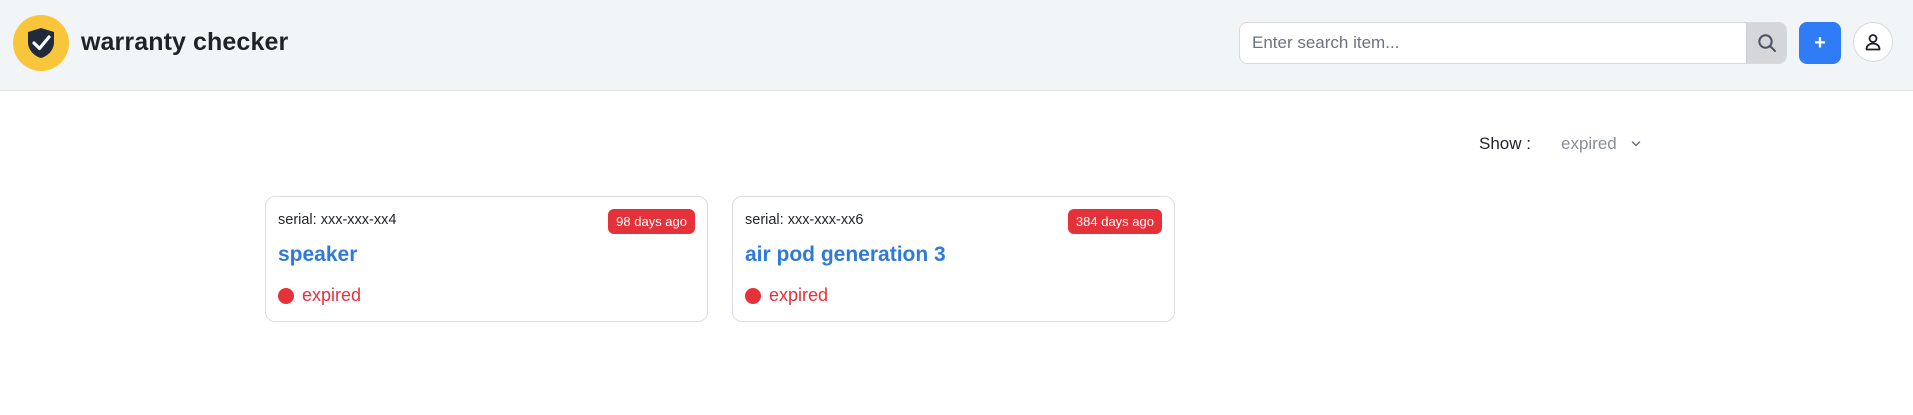 This screenshot has width=1913, height=415. I want to click on profile-button, so click(1873, 42).